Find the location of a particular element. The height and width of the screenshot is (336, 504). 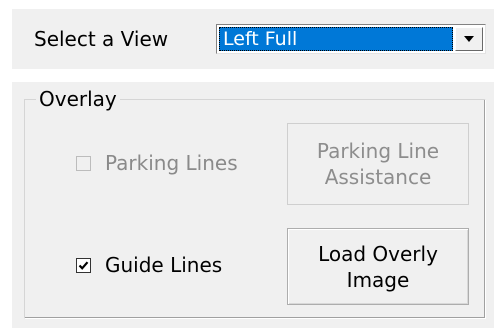

guide-lines-checkbox-row: Guide Lines is located at coordinates (149, 265).